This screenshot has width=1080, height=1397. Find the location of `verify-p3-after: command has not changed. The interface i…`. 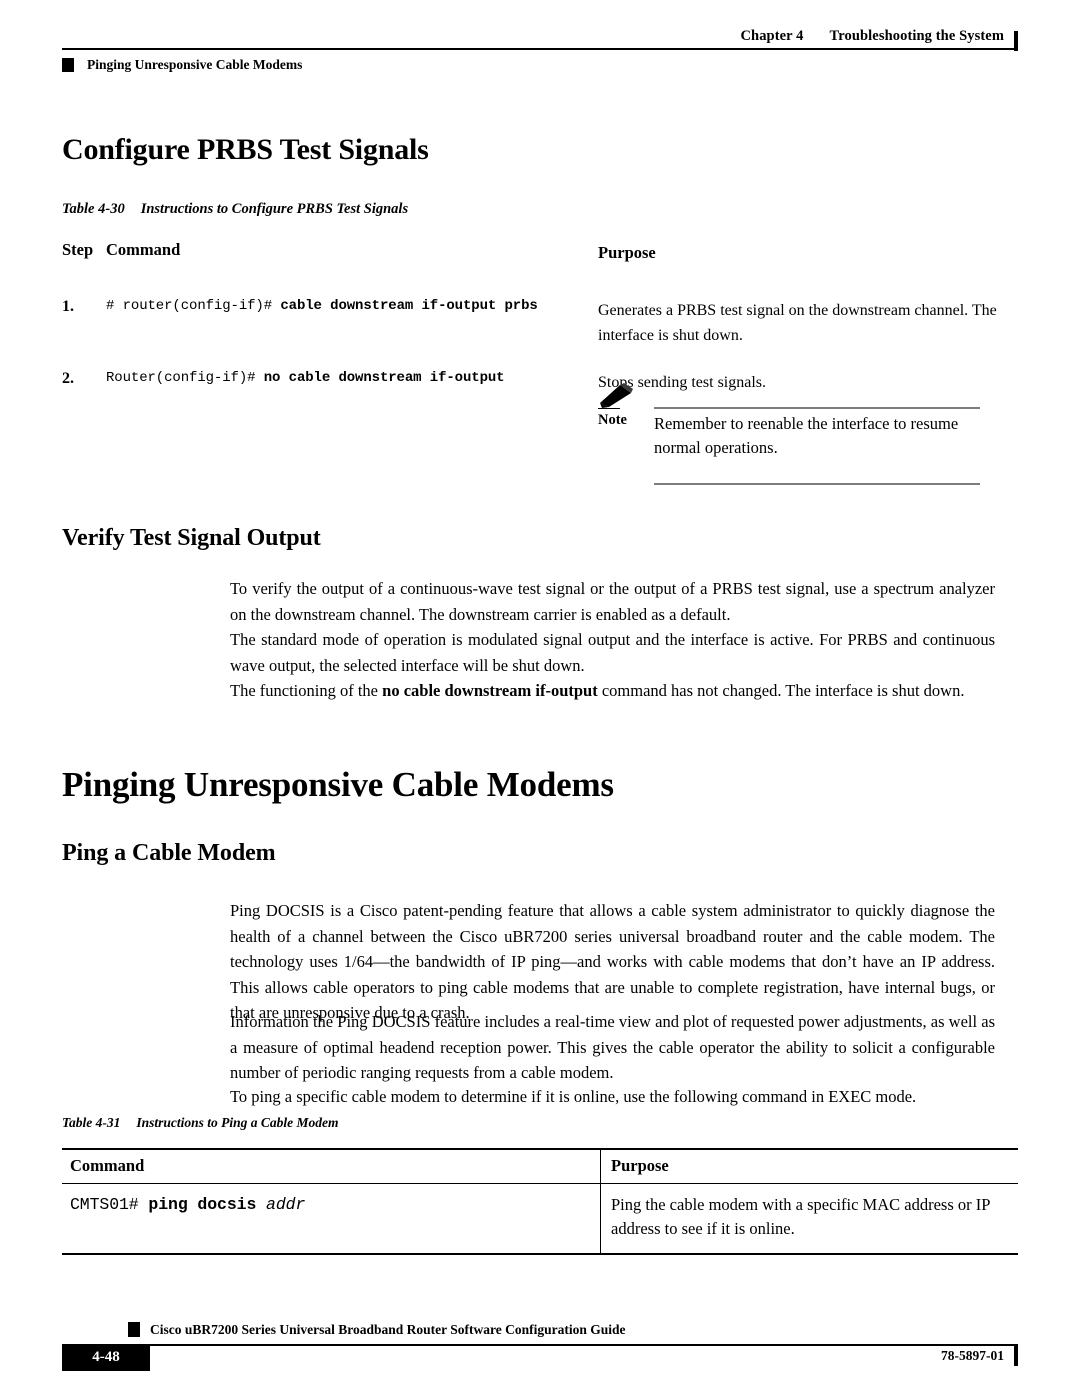

verify-p3-after: command has not changed. The interface i… is located at coordinates (781, 690).